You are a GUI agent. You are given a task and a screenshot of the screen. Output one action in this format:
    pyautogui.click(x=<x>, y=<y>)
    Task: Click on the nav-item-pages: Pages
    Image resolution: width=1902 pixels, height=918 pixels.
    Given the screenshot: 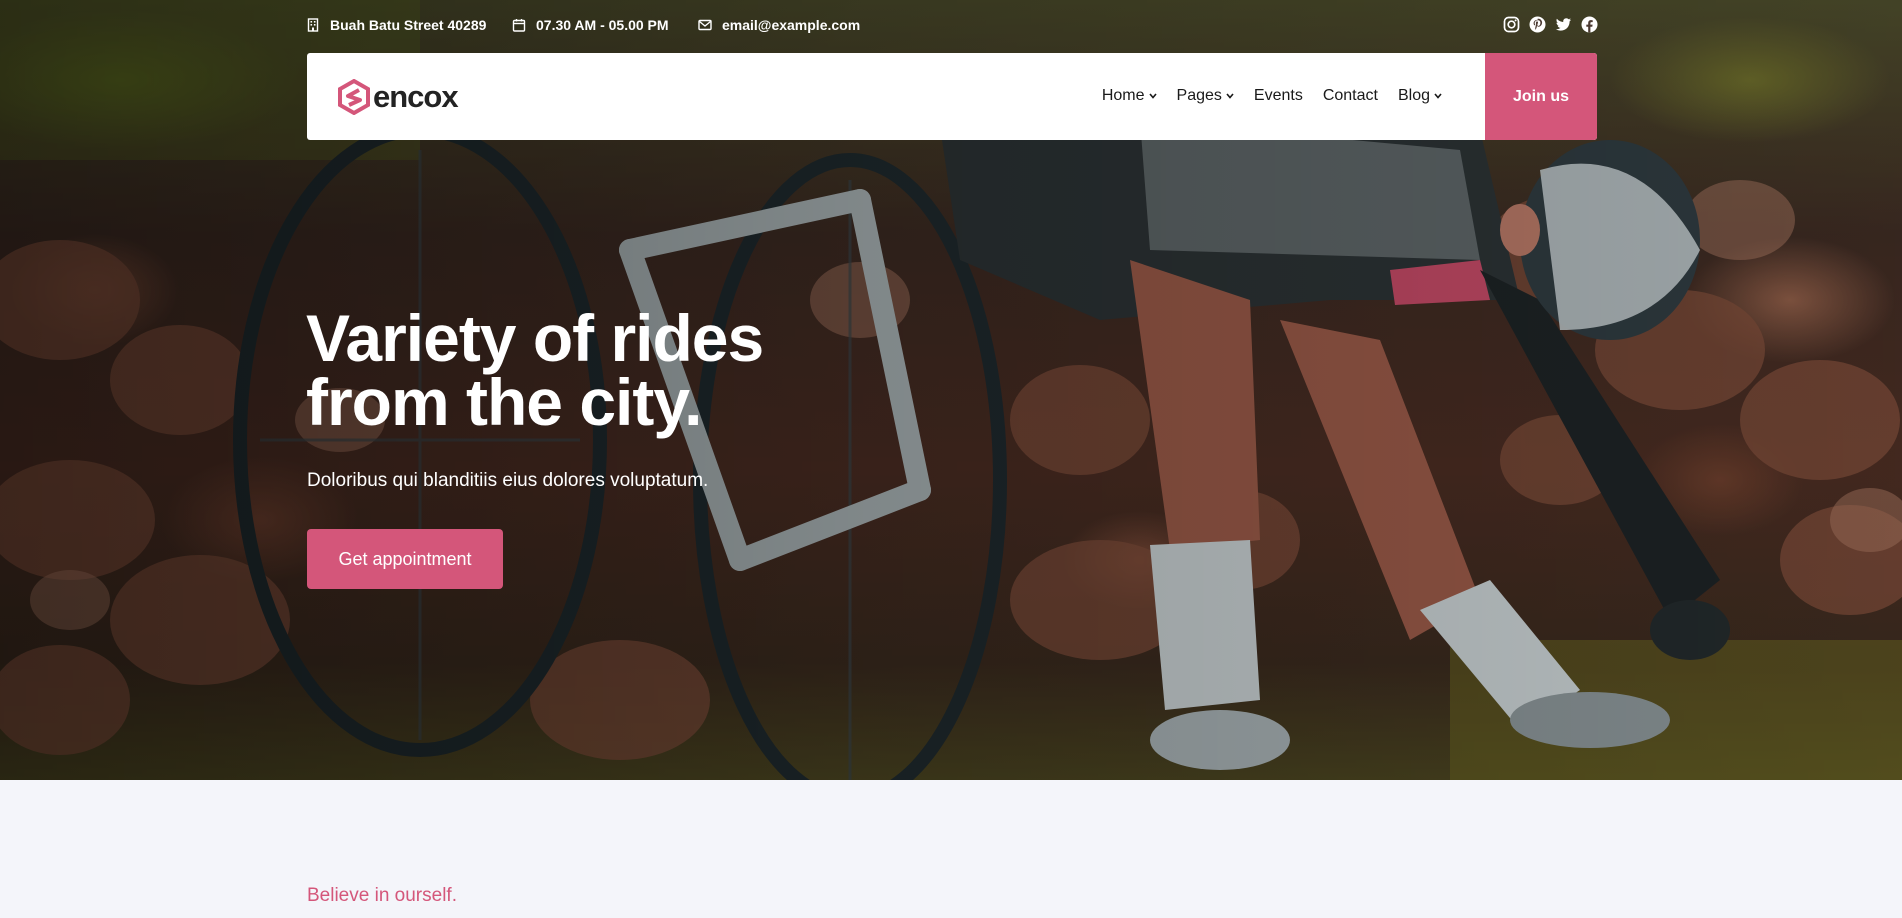 What is the action you would take?
    pyautogui.click(x=1205, y=96)
    